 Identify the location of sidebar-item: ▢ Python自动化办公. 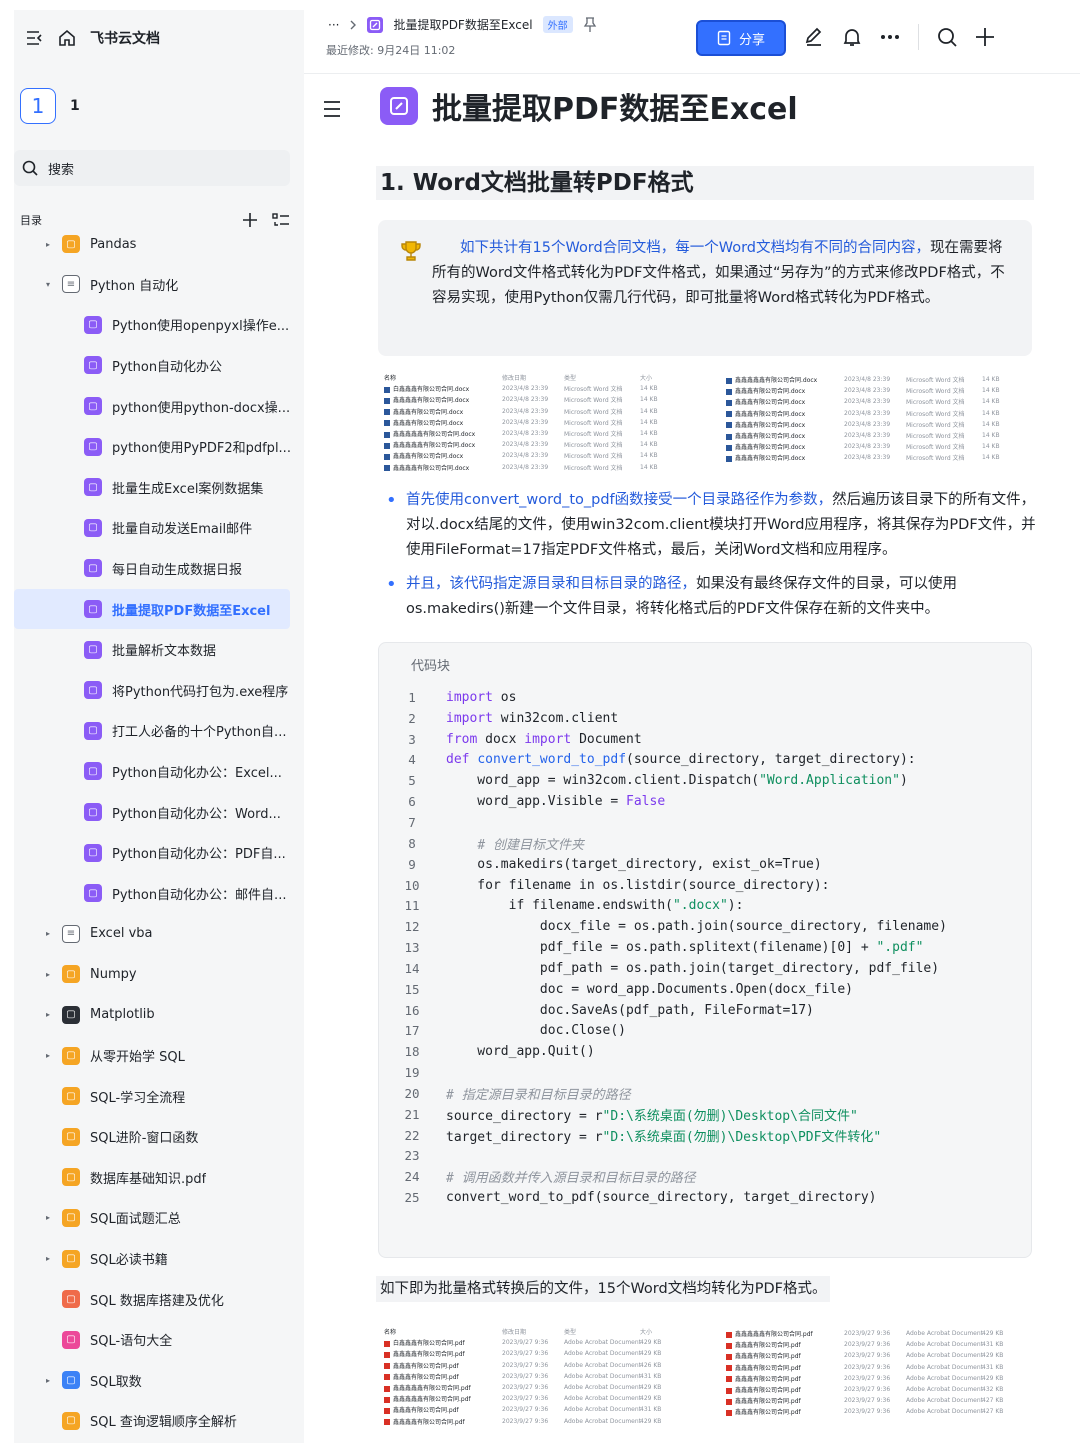
(159, 365).